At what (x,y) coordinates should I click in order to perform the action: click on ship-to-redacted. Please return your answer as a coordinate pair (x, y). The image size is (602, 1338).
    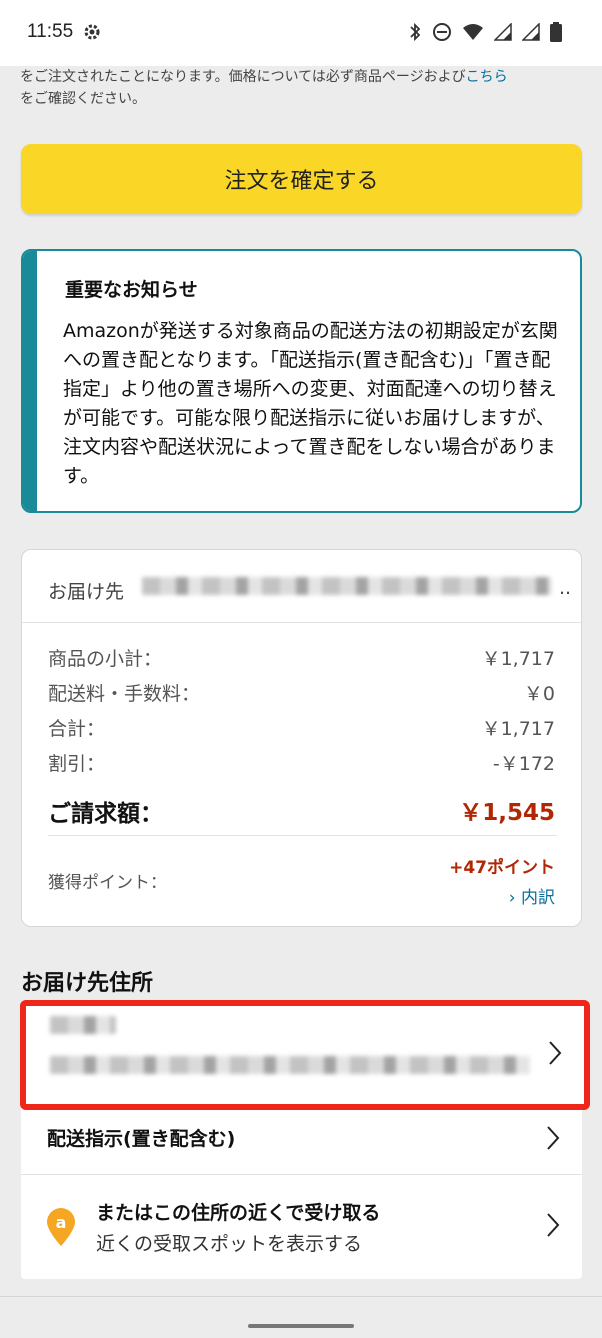
    Looking at the image, I should click on (347, 586).